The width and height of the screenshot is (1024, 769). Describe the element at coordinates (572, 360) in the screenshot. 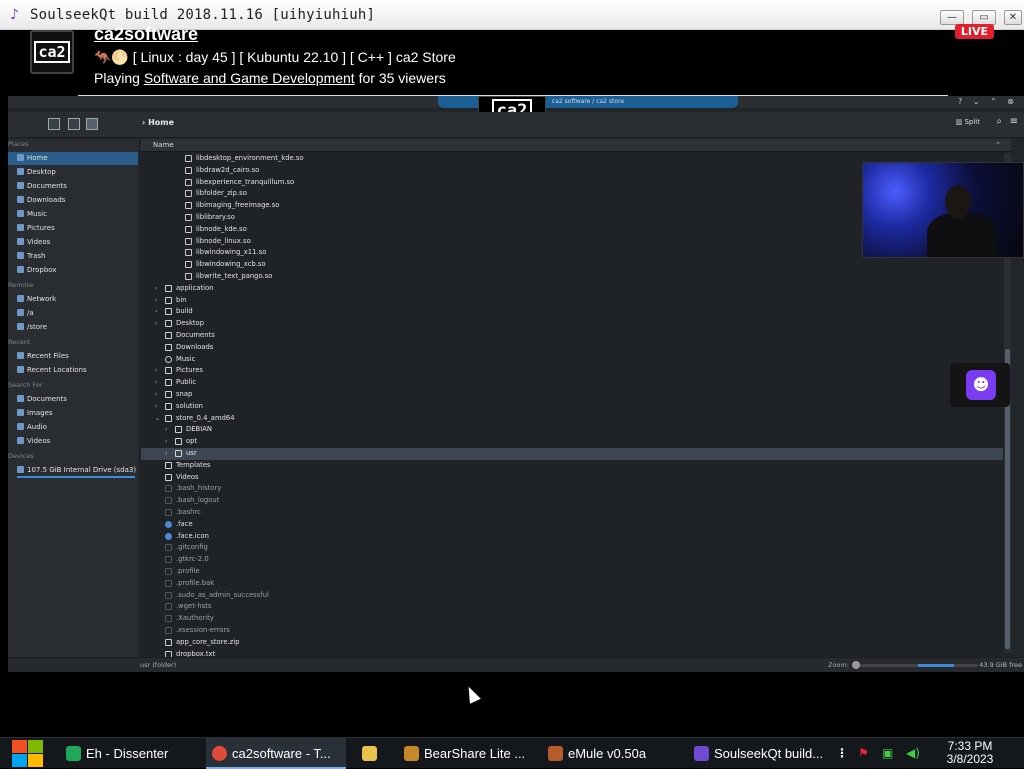

I see `file-row: Music` at that location.